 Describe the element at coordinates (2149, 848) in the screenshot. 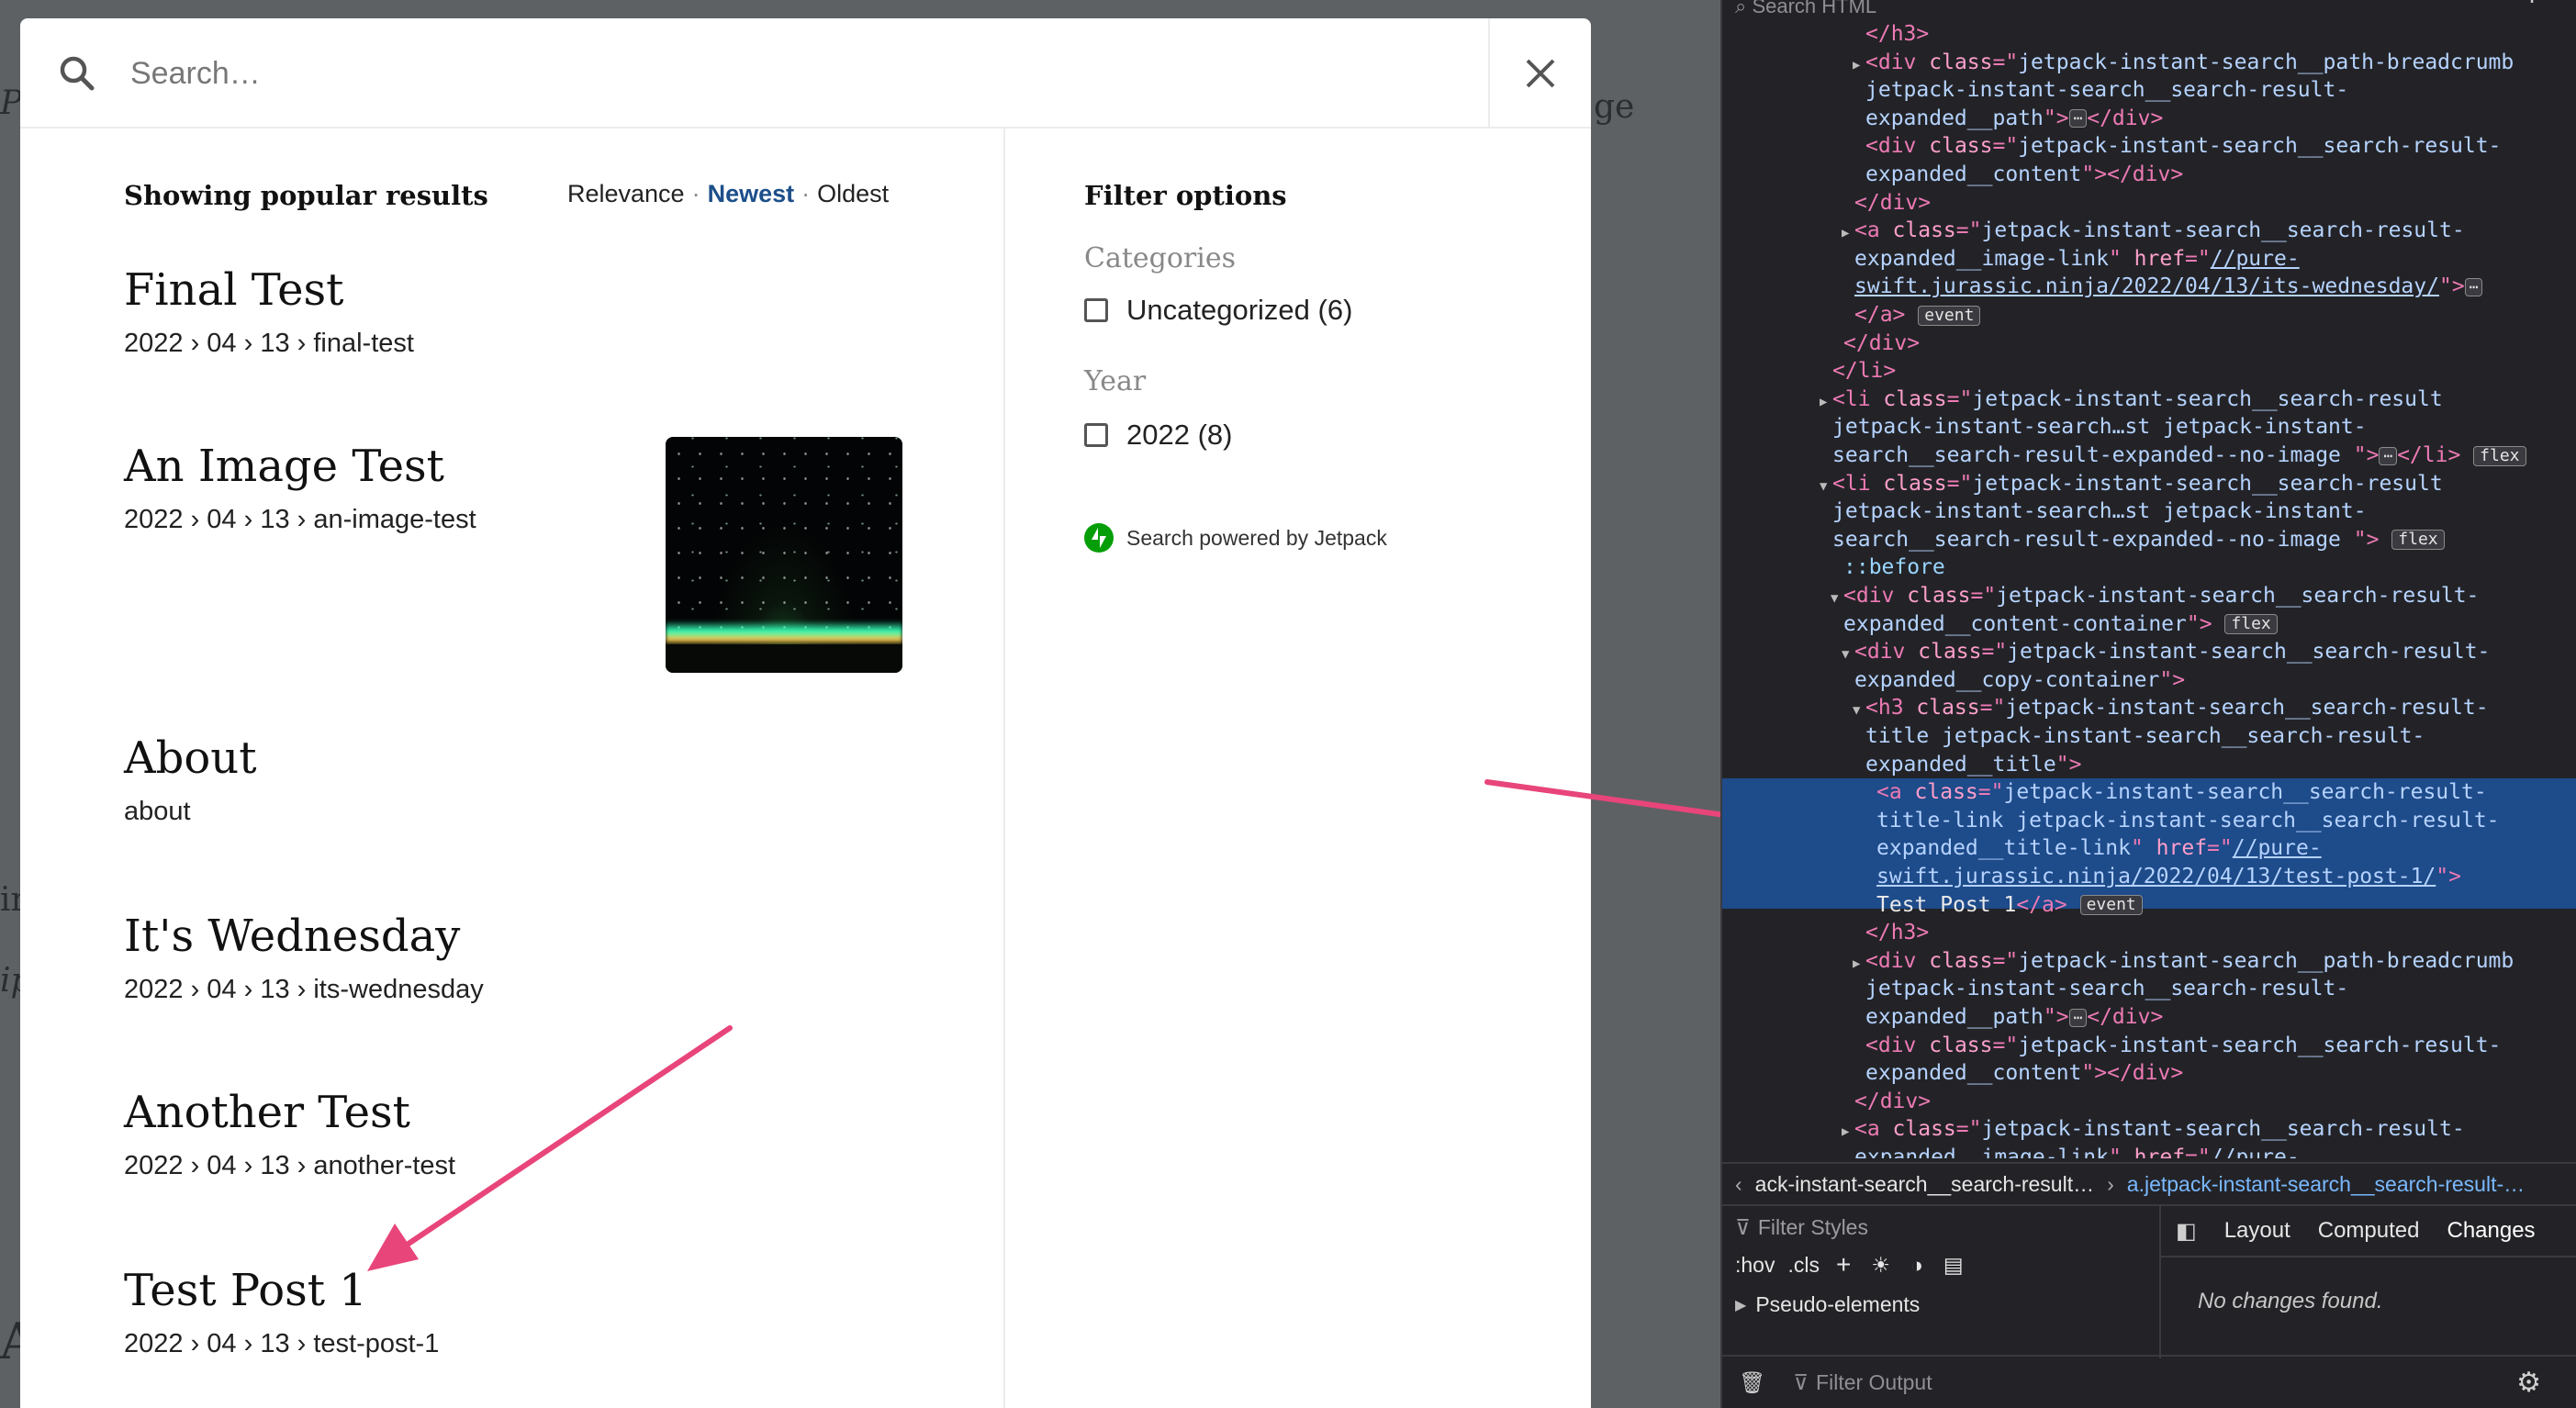

I see `html-tree-line: expanded__title-link" href="//pure-` at that location.